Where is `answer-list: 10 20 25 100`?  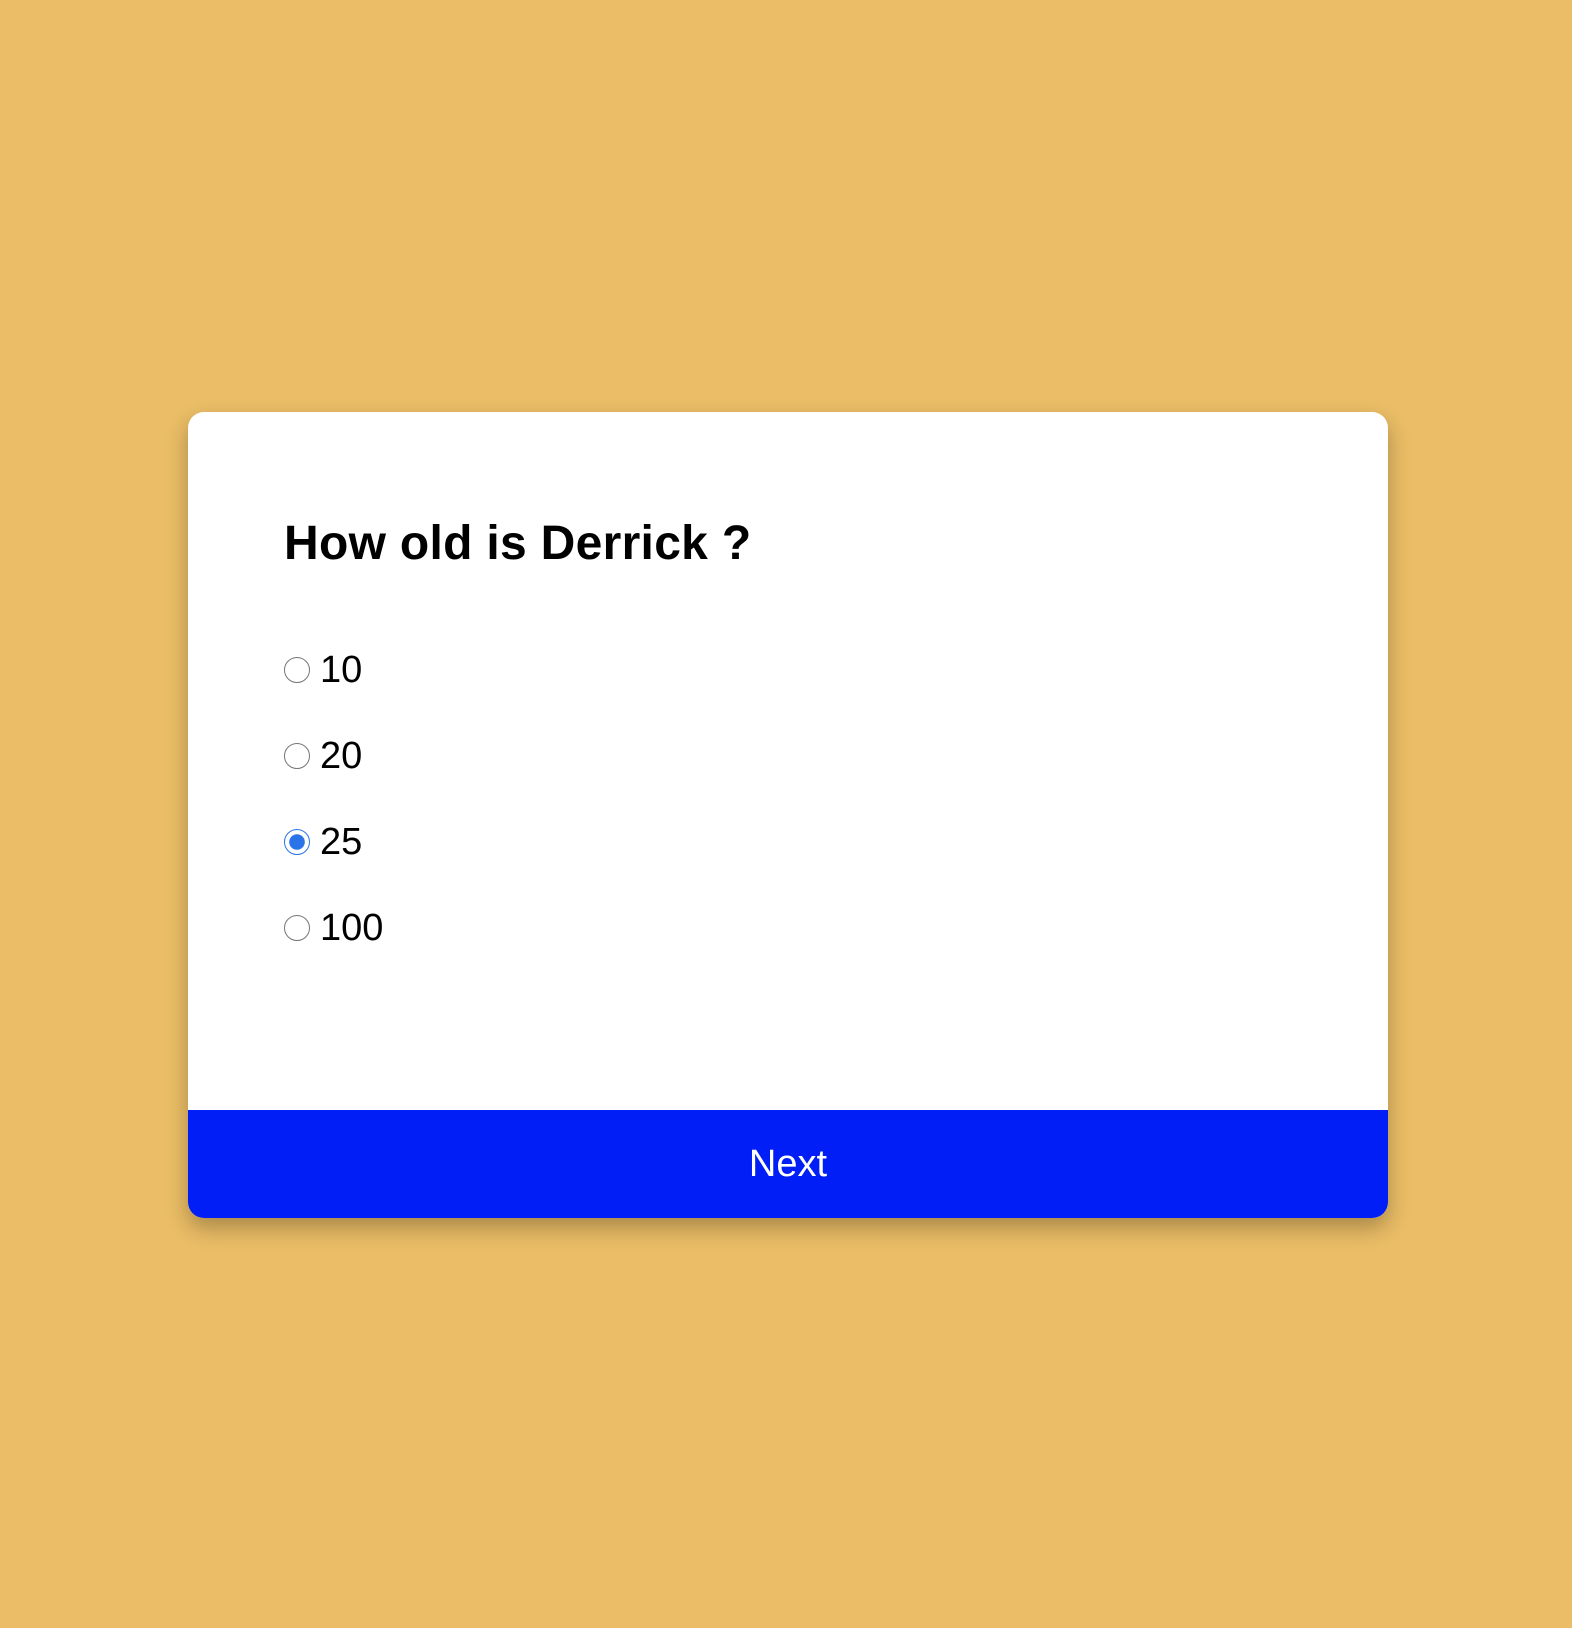 answer-list: 10 20 25 100 is located at coordinates (788, 799).